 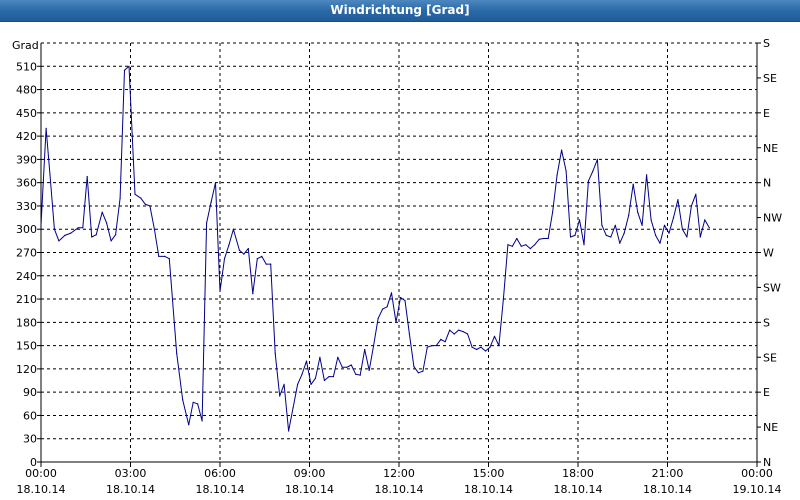 I want to click on y-tick-label: 360, so click(x=26, y=183).